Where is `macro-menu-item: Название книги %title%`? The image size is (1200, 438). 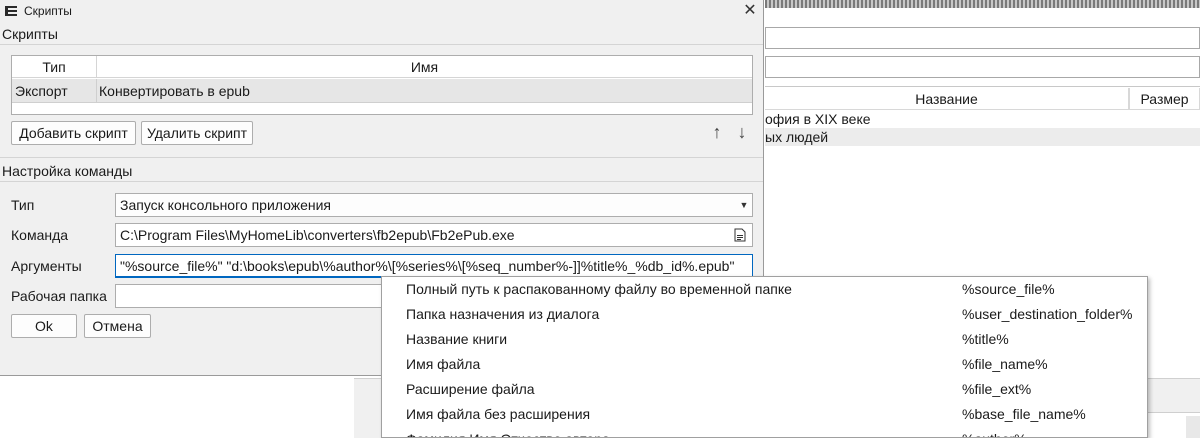
macro-menu-item: Название книги %title% is located at coordinates (764, 339).